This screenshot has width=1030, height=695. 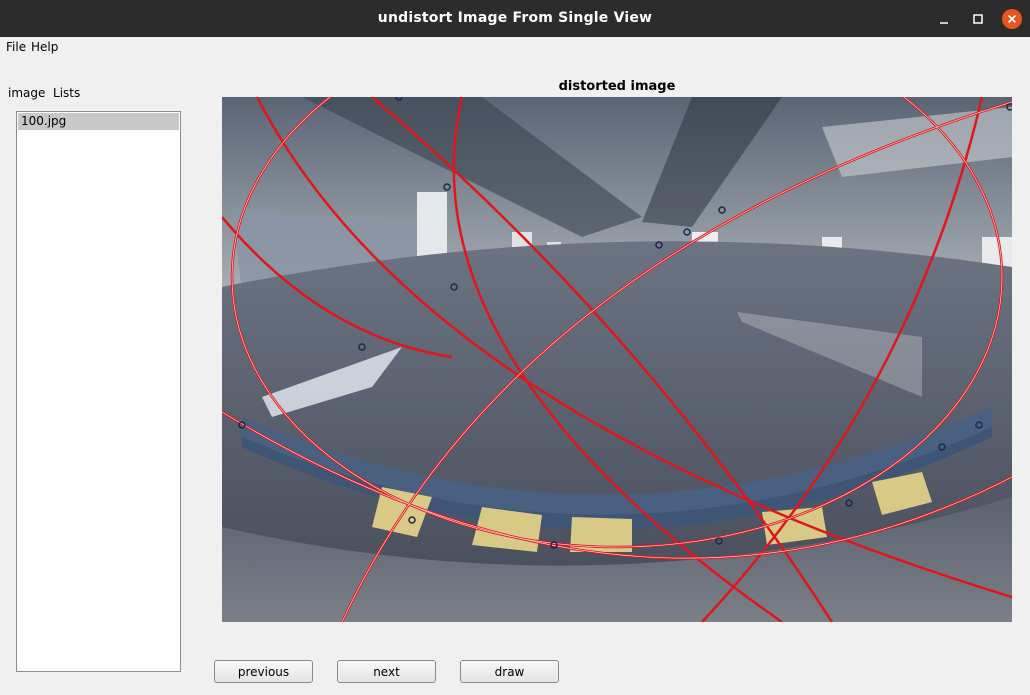 What do you see at coordinates (386, 671) in the screenshot?
I see `next-button: next` at bounding box center [386, 671].